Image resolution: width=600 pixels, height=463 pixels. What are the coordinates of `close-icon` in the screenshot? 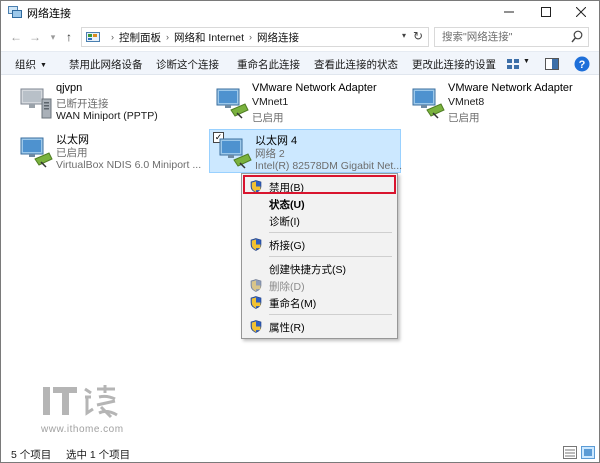 It's located at (581, 12).